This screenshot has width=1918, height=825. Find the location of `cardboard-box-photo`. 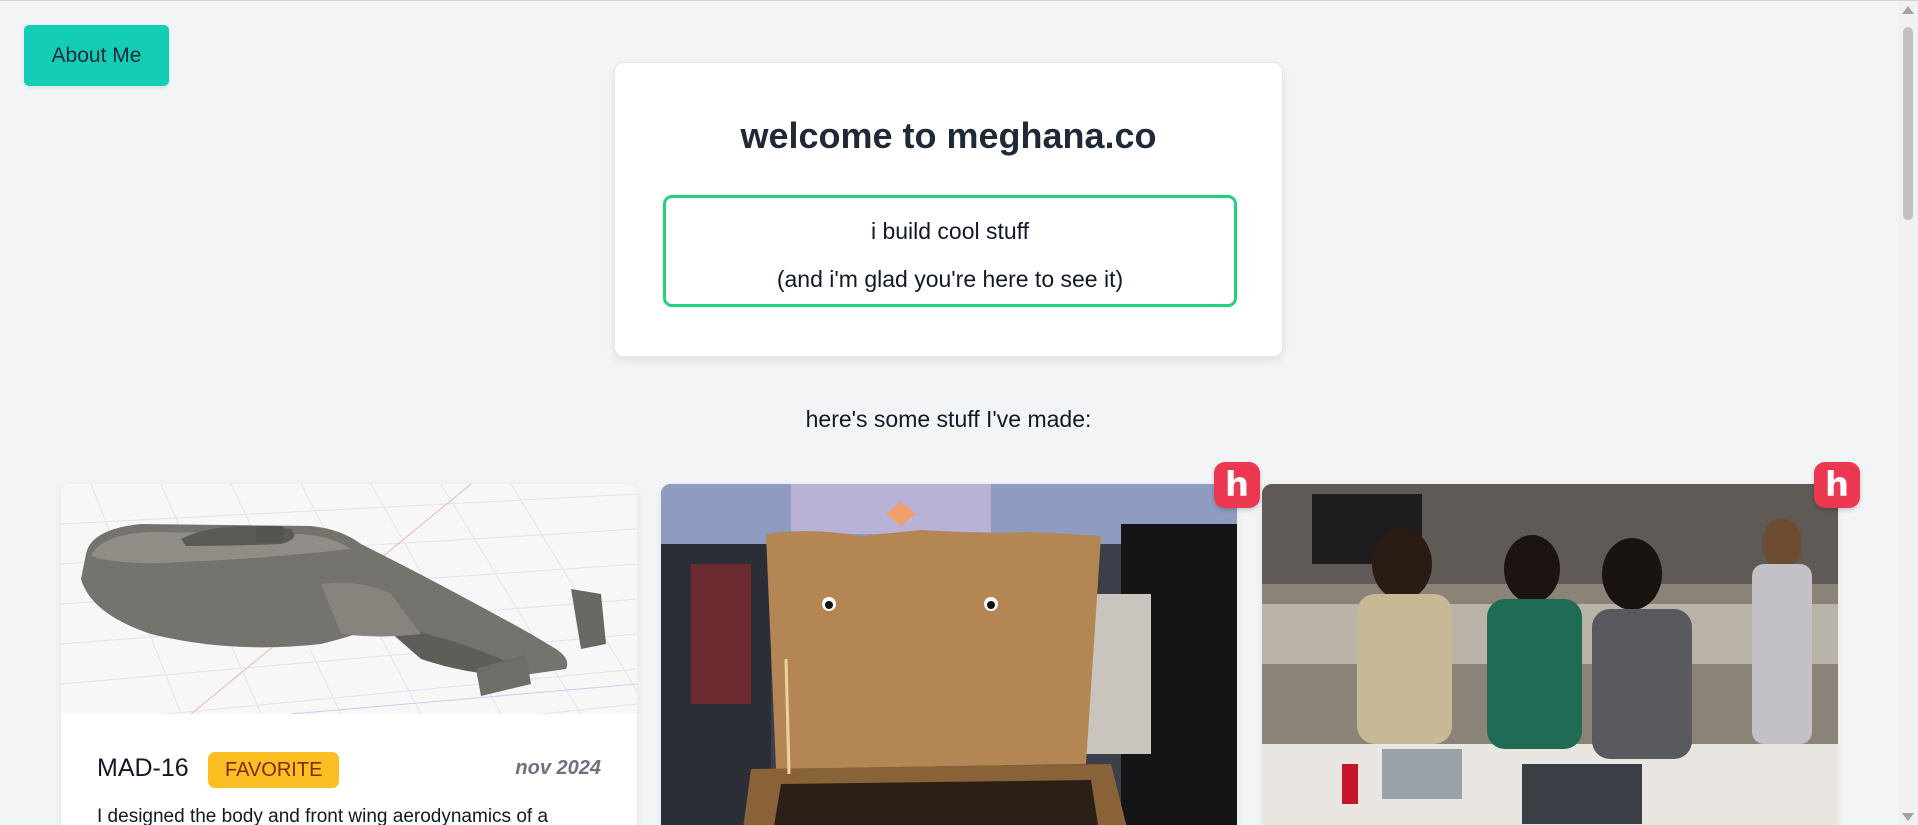

cardboard-box-photo is located at coordinates (949, 654).